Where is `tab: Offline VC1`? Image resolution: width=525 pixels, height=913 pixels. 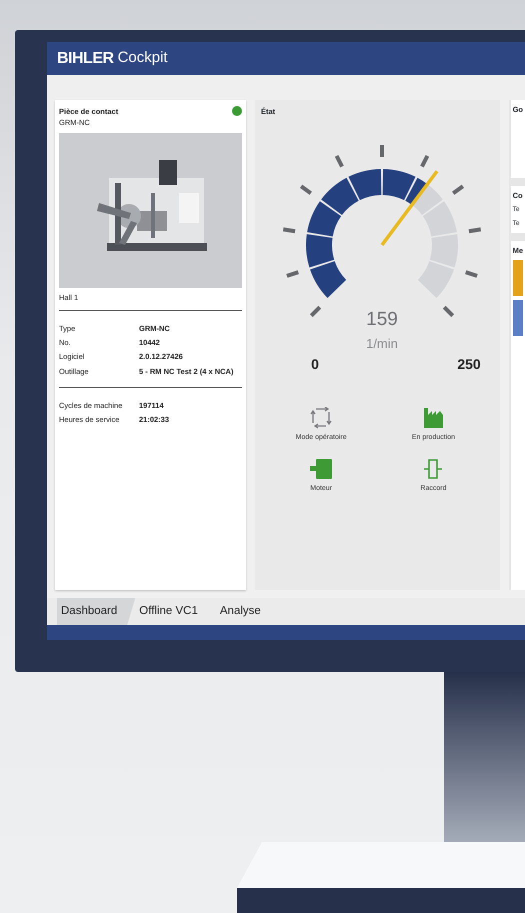 tab: Offline VC1 is located at coordinates (175, 611).